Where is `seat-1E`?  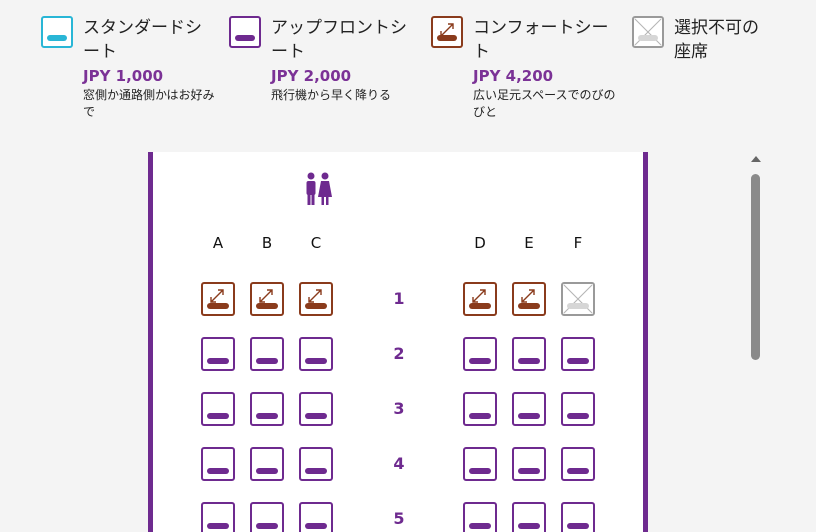 seat-1E is located at coordinates (529, 299).